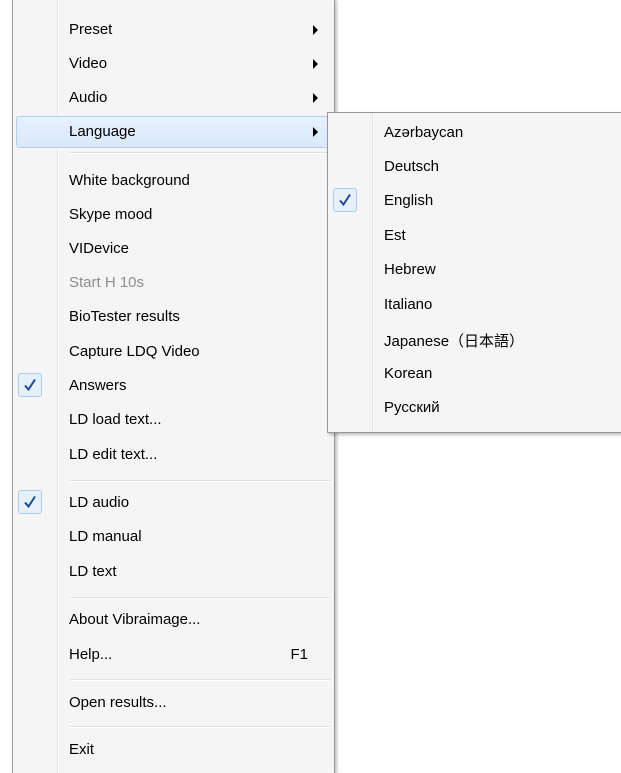 The image size is (621, 773). What do you see at coordinates (134, 351) in the screenshot?
I see `menu-item-label: Capture LDQ Video` at bounding box center [134, 351].